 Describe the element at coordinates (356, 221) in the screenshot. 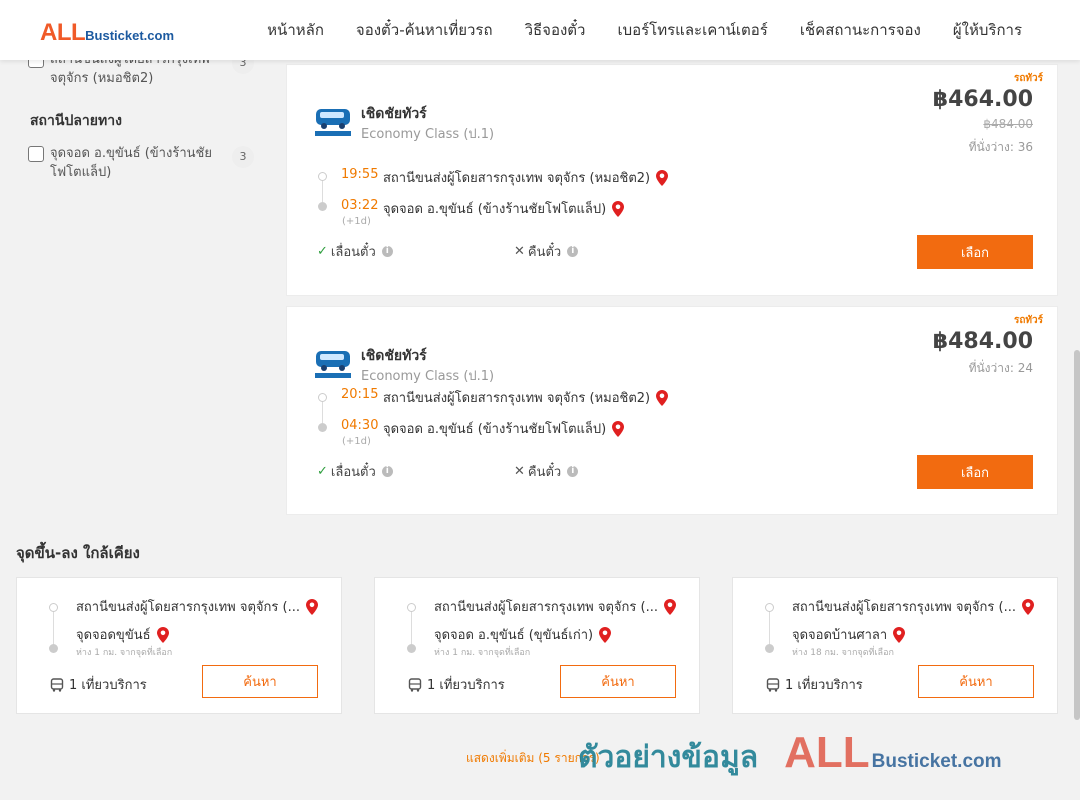

I see `next-day-indicator: (+1d)` at that location.